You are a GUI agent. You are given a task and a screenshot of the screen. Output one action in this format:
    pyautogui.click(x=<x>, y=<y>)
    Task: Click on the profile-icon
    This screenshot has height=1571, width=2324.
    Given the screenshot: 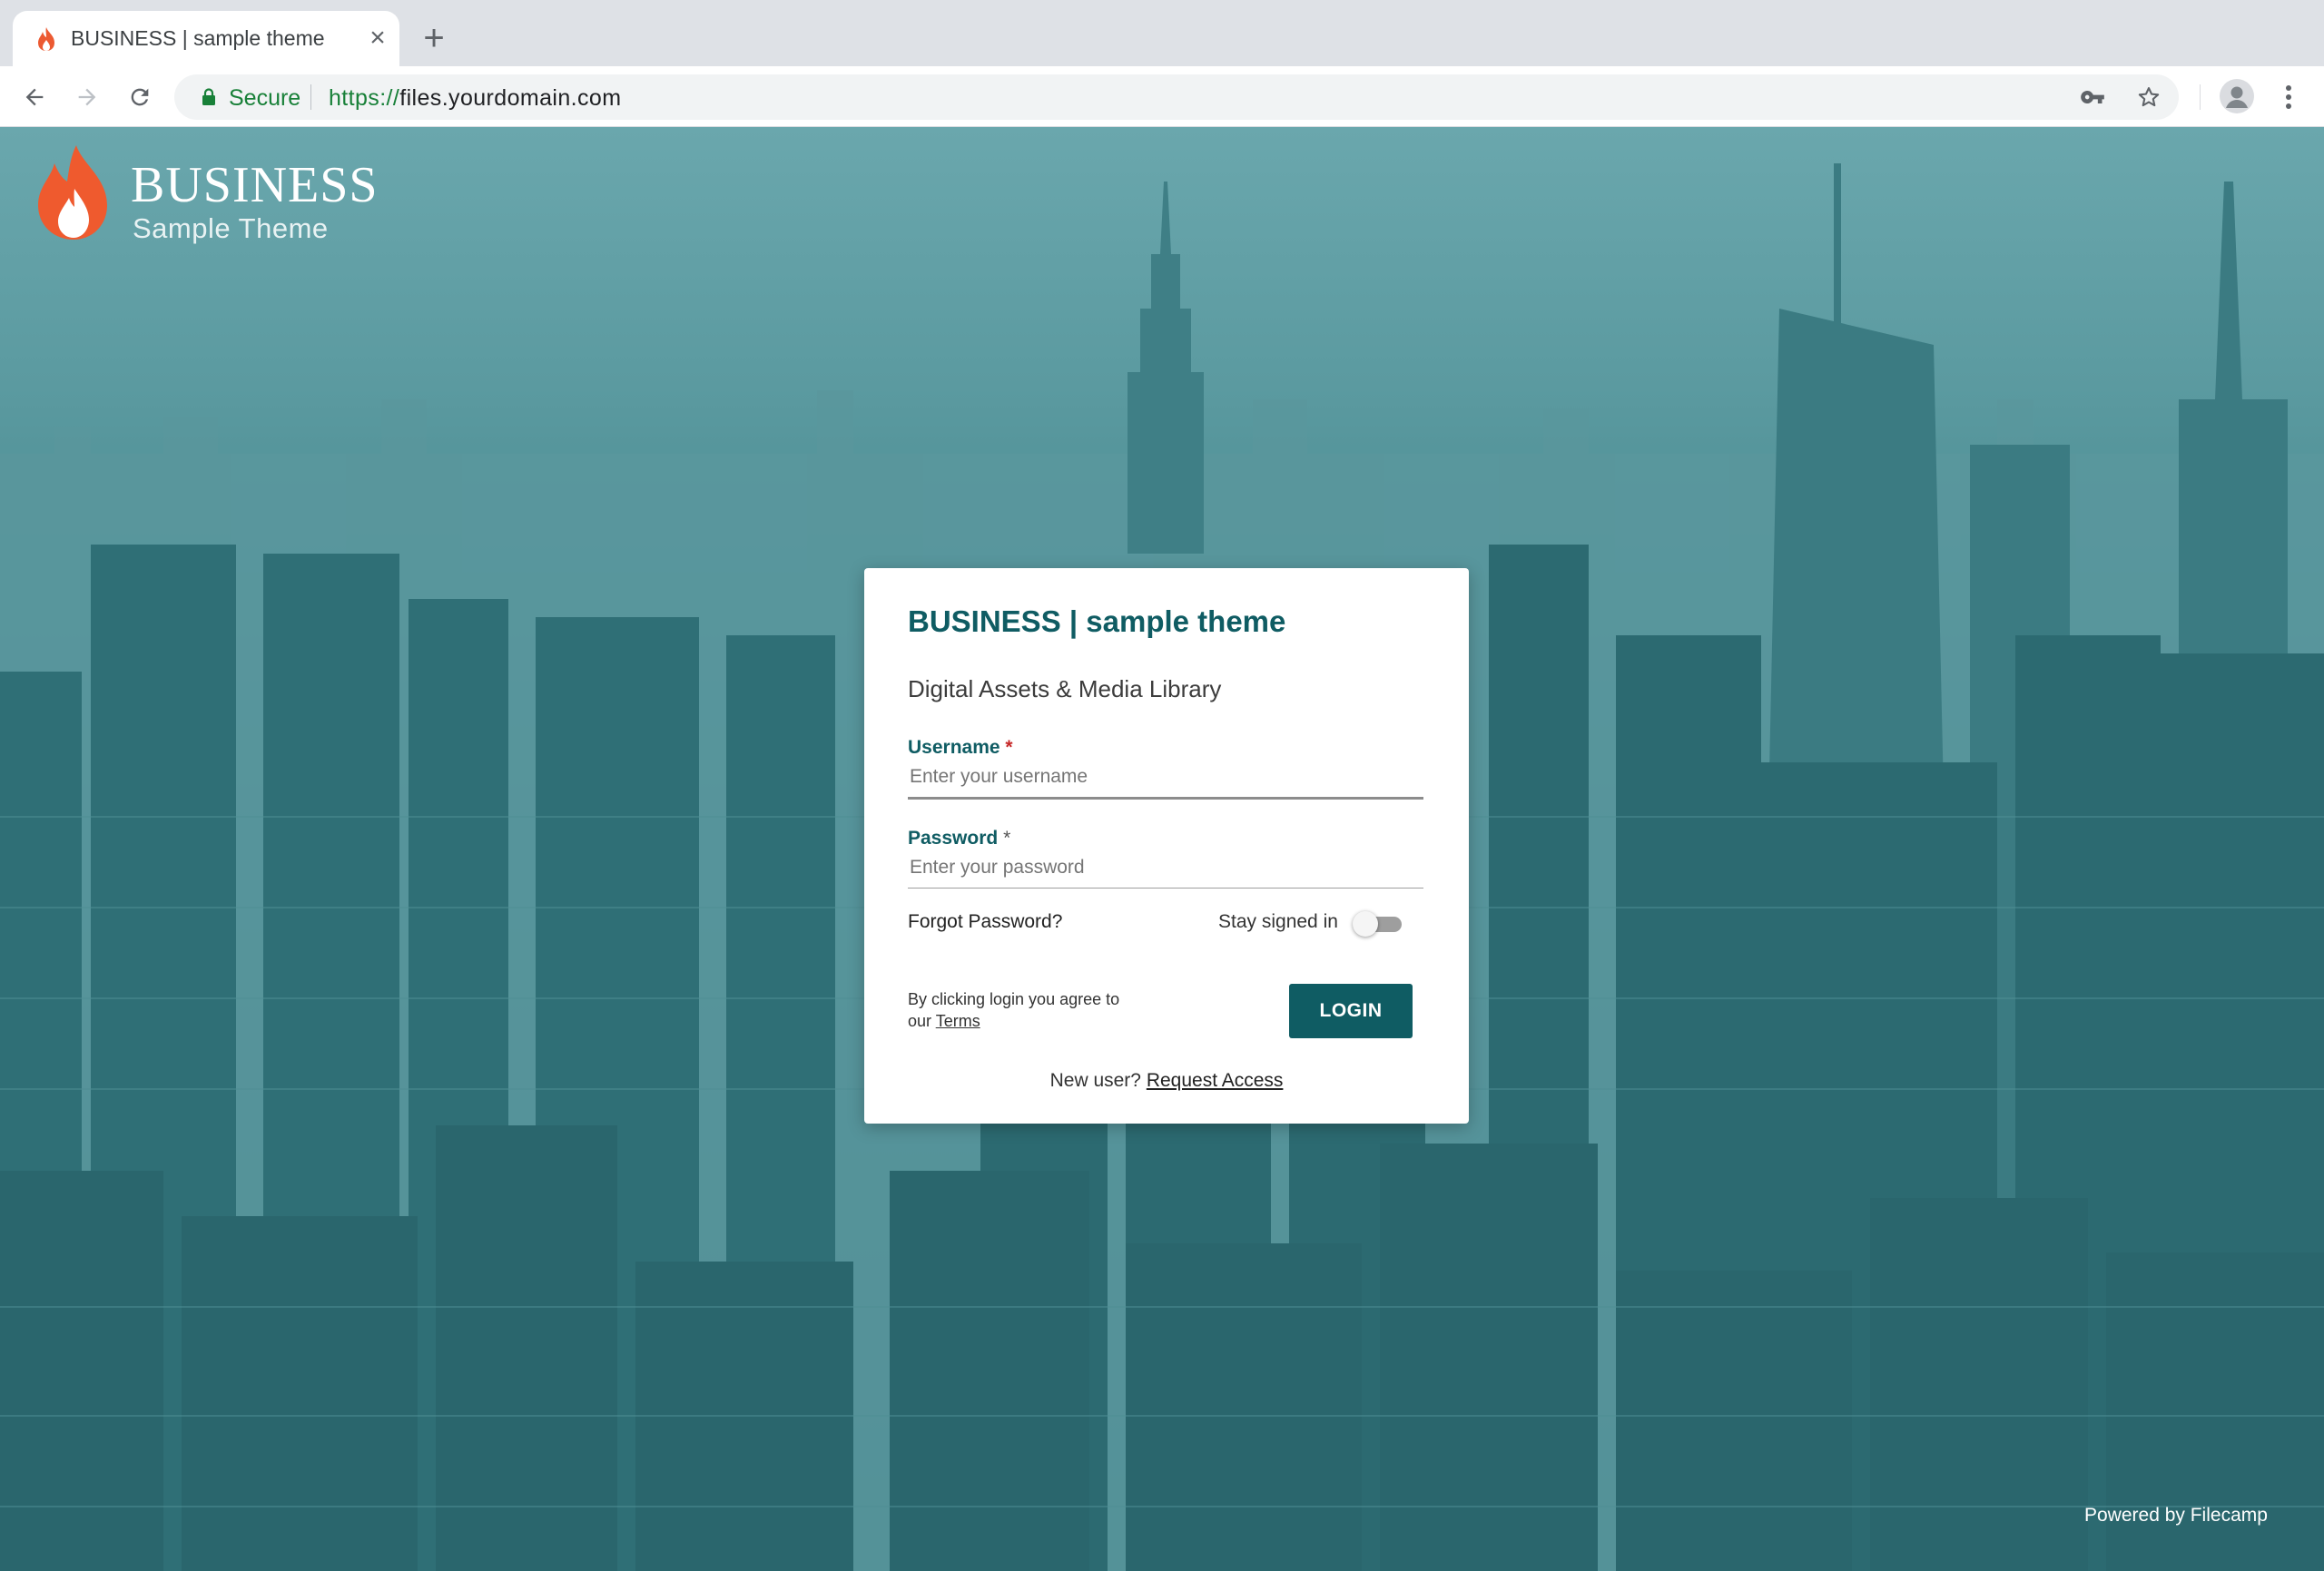 What is the action you would take?
    pyautogui.click(x=2237, y=96)
    